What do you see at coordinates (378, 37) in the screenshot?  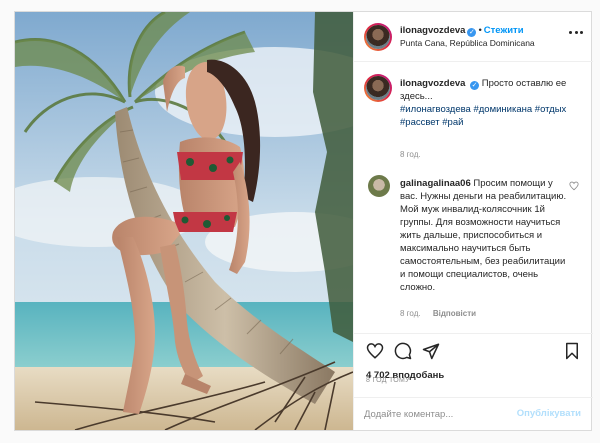 I see `author-avatar` at bounding box center [378, 37].